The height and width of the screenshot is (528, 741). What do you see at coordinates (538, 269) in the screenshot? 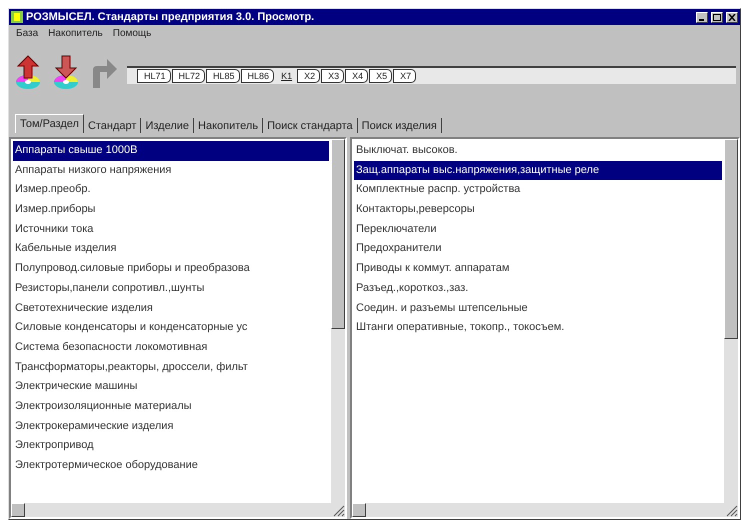
I see `list-item: Приводы к коммут. аппаратам` at bounding box center [538, 269].